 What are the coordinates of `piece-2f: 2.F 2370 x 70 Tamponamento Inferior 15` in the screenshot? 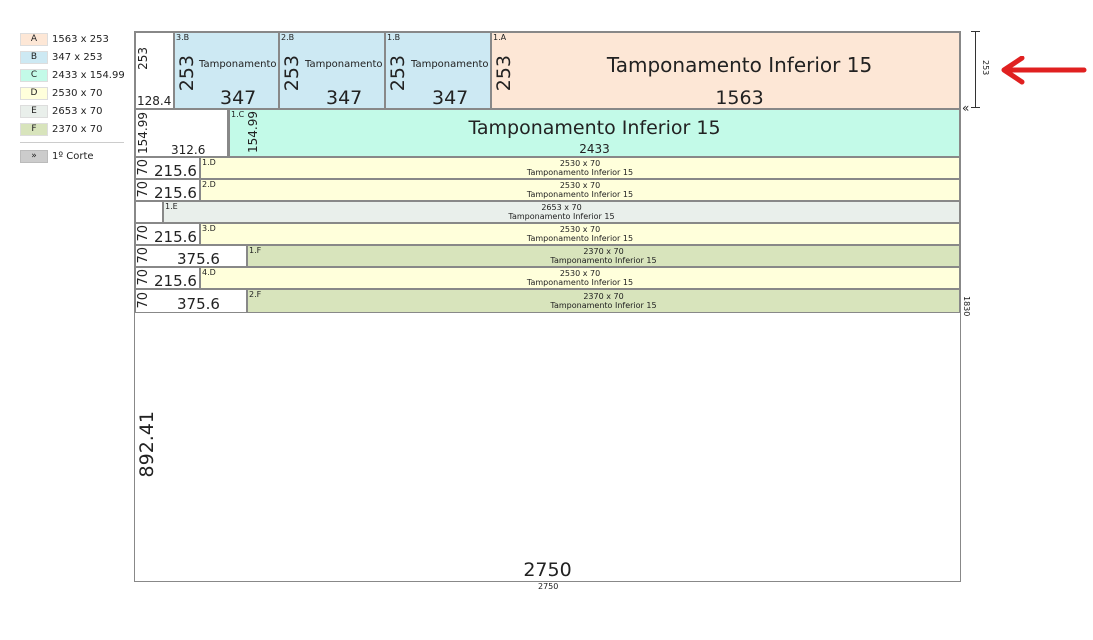 It's located at (603, 301).